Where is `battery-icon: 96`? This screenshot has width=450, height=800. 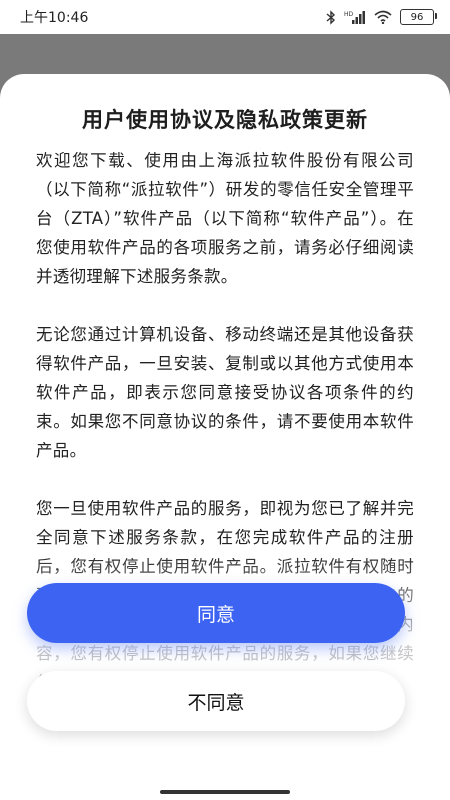
battery-icon: 96 is located at coordinates (418, 17).